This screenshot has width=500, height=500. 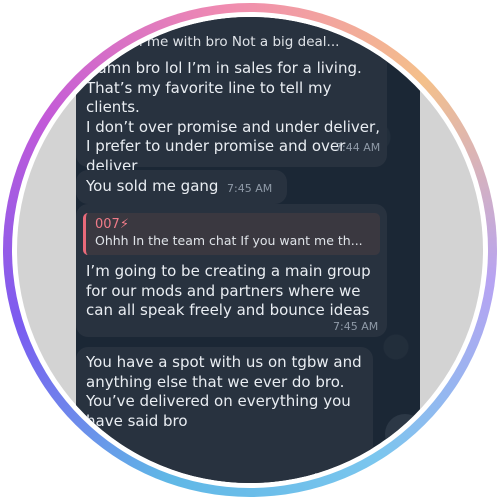 What do you see at coordinates (103, 453) in the screenshot?
I see `avatar-icon` at bounding box center [103, 453].